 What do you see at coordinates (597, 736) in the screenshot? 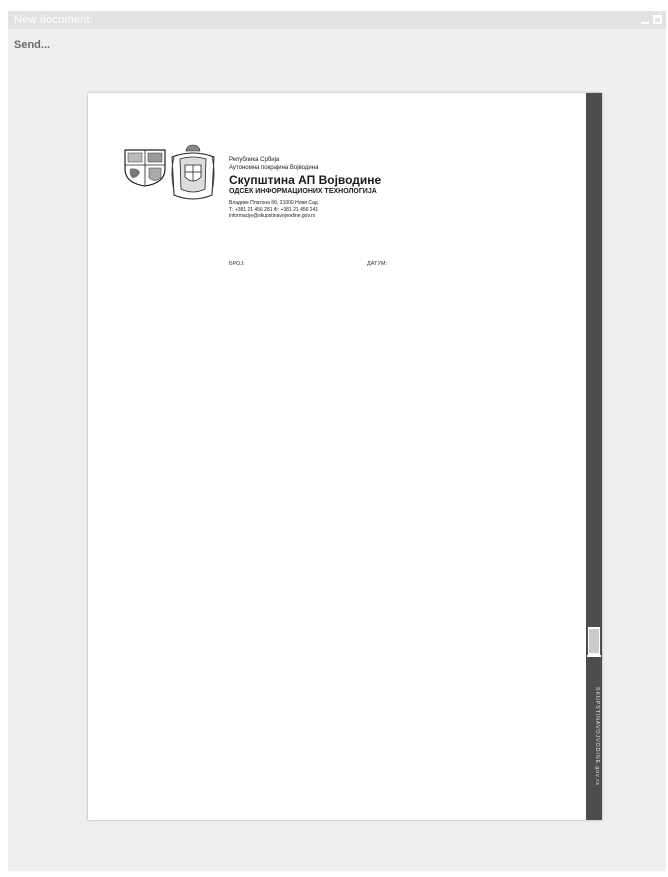
I see `website-text: SKUPSTINAVOJVODINE.gov.rs` at bounding box center [597, 736].